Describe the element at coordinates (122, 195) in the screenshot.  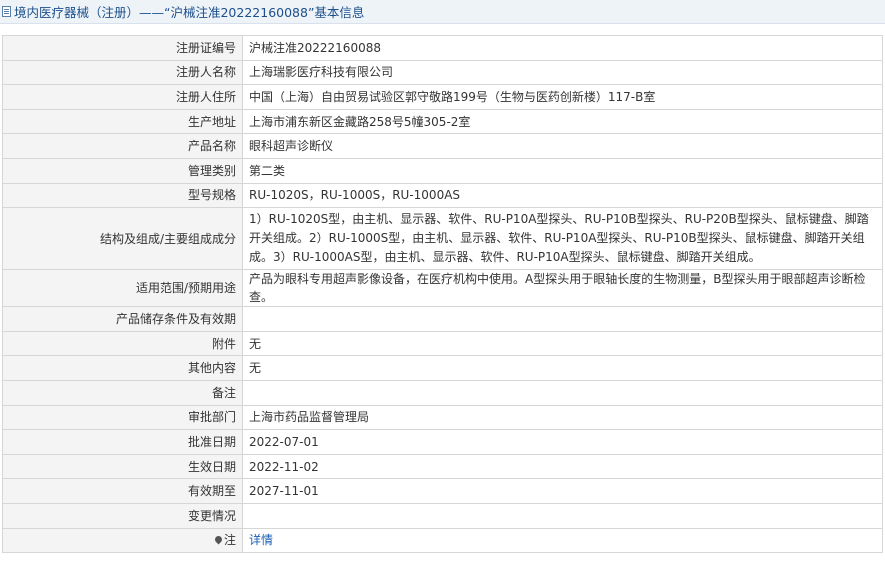
I see `field-label-model-spec: 型号规格` at that location.